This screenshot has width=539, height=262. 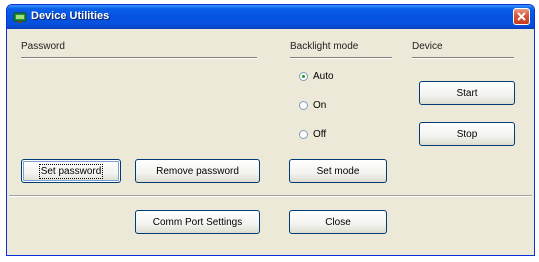 I want to click on close-button-label: Close, so click(x=338, y=222).